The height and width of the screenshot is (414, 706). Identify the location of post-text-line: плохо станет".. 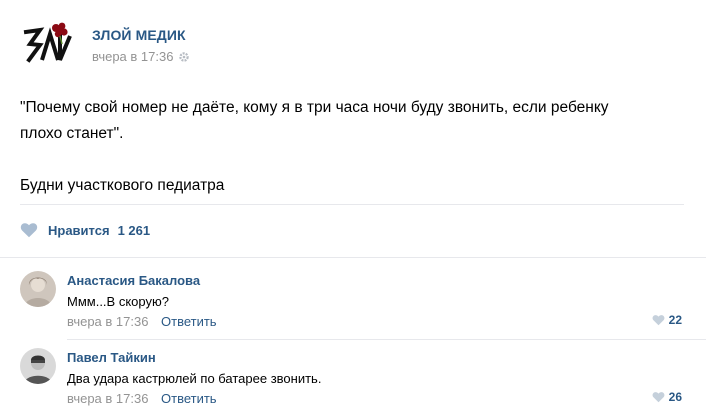
(72, 133).